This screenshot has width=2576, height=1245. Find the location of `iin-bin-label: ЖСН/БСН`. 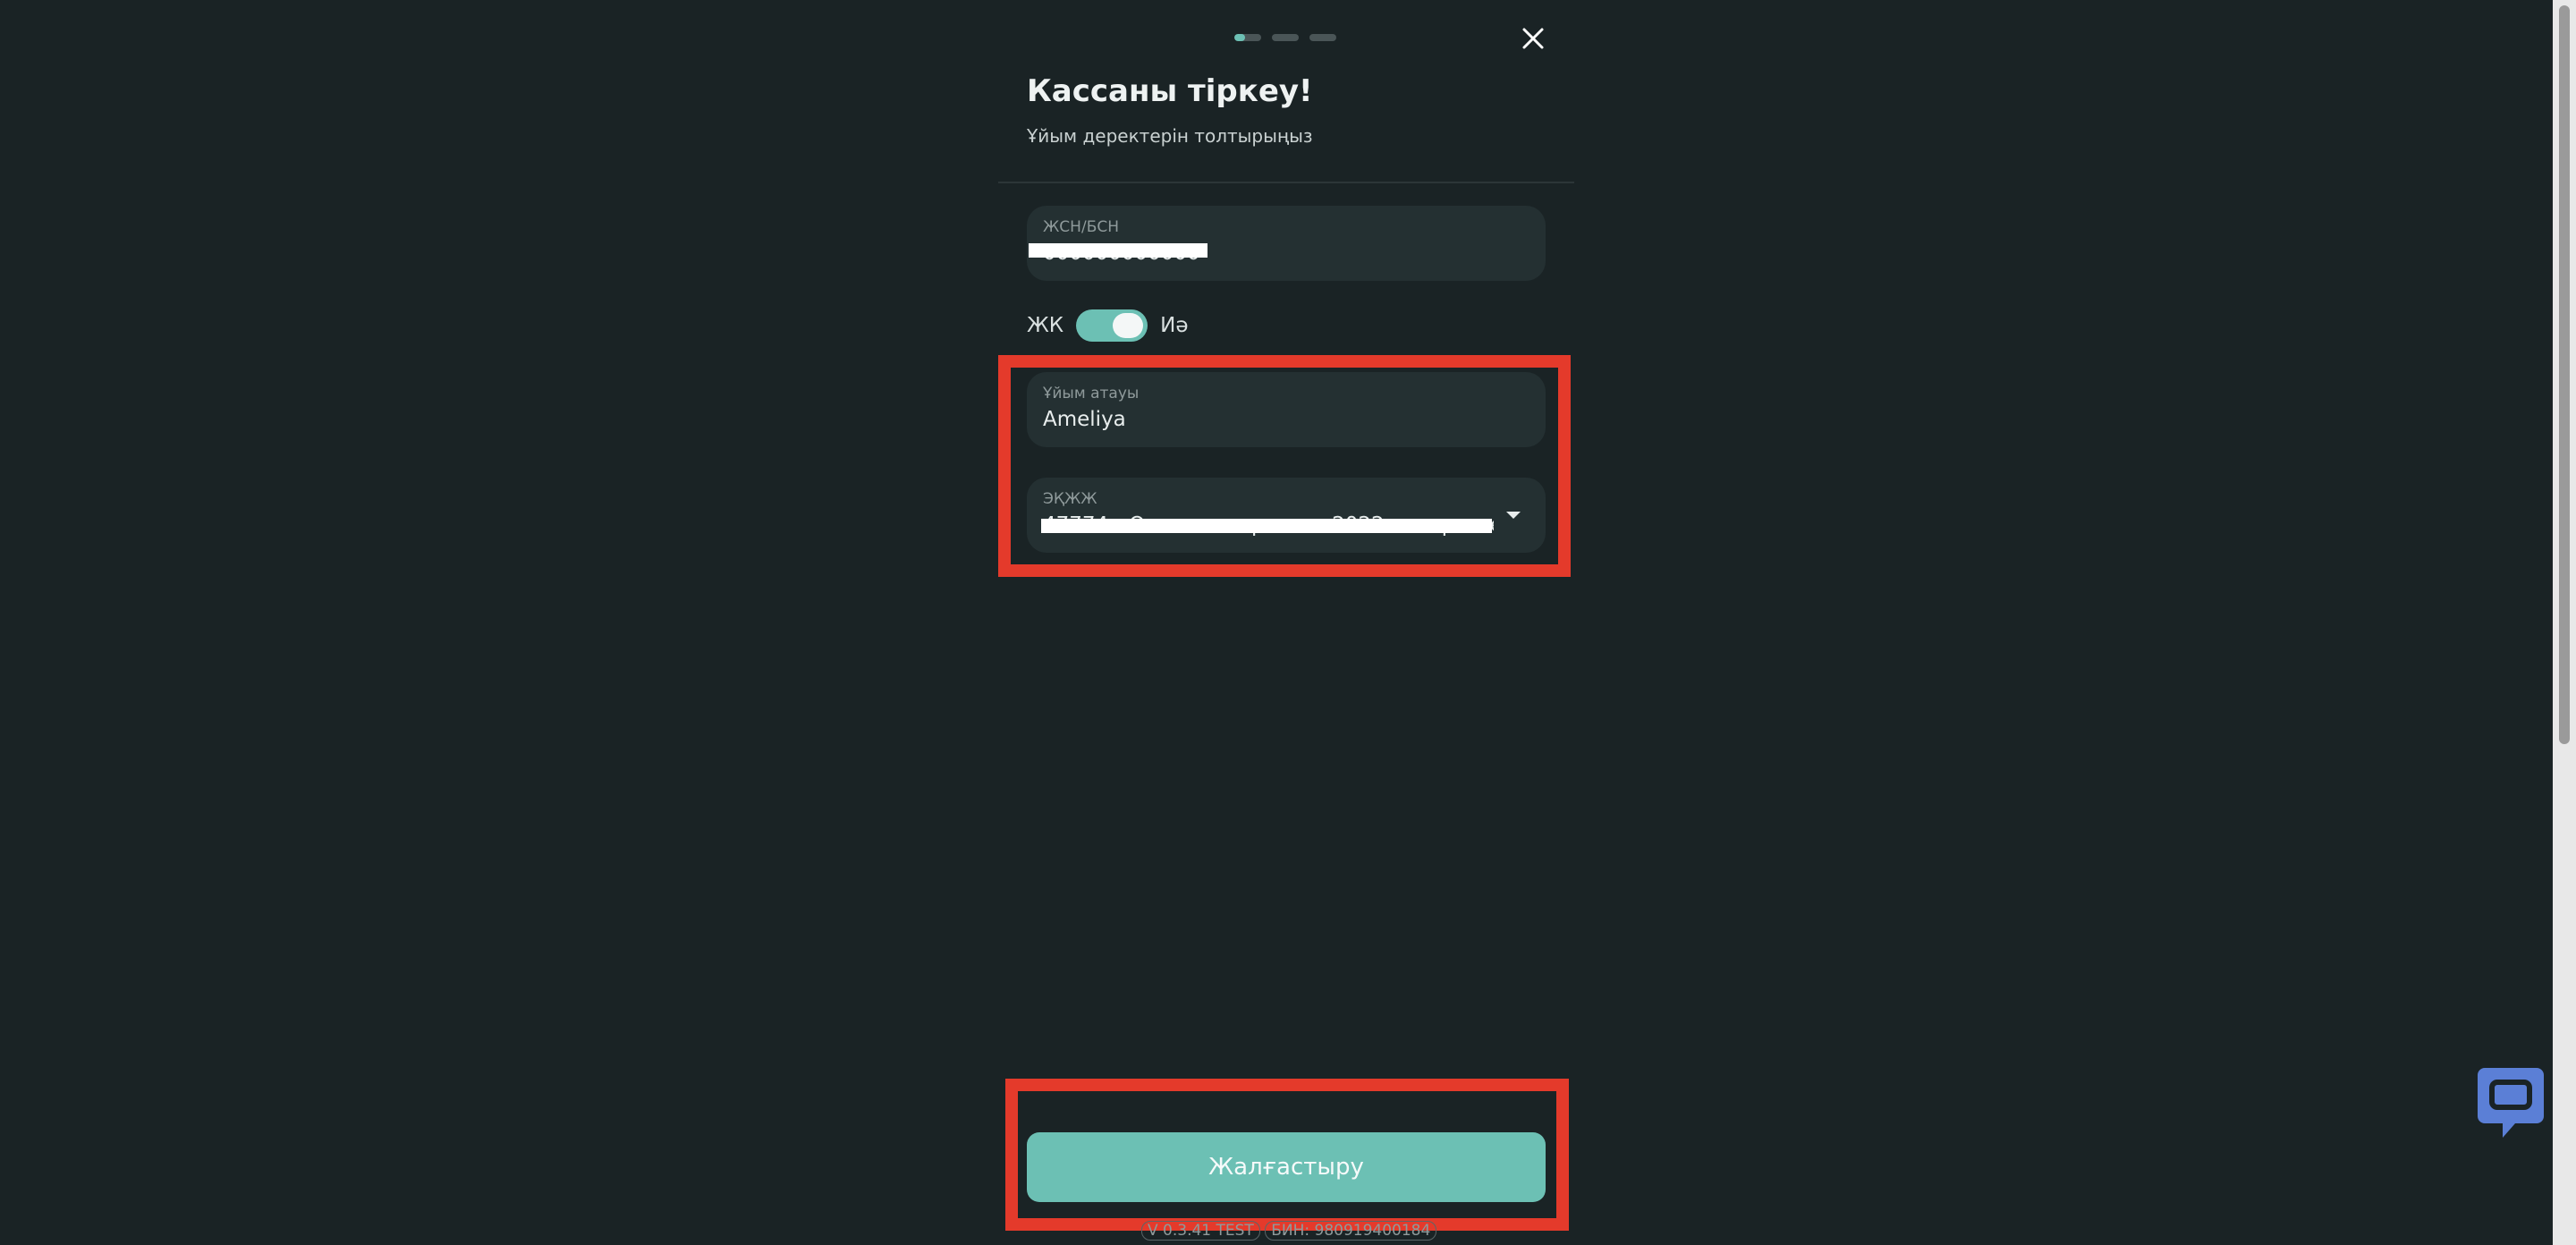

iin-bin-label: ЖСН/БСН is located at coordinates (1081, 227).